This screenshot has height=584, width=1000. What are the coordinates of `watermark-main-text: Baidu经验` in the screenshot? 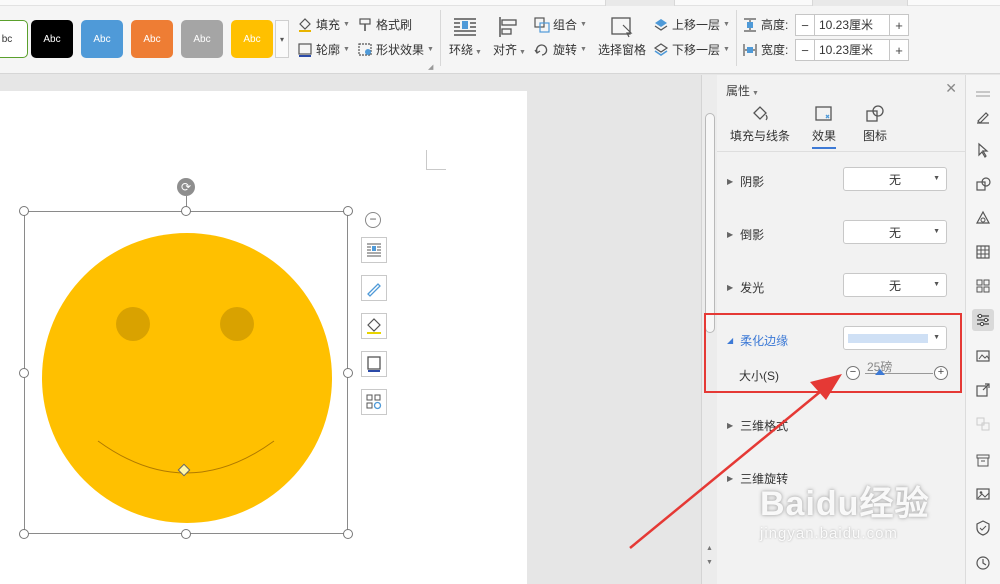 It's located at (845, 504).